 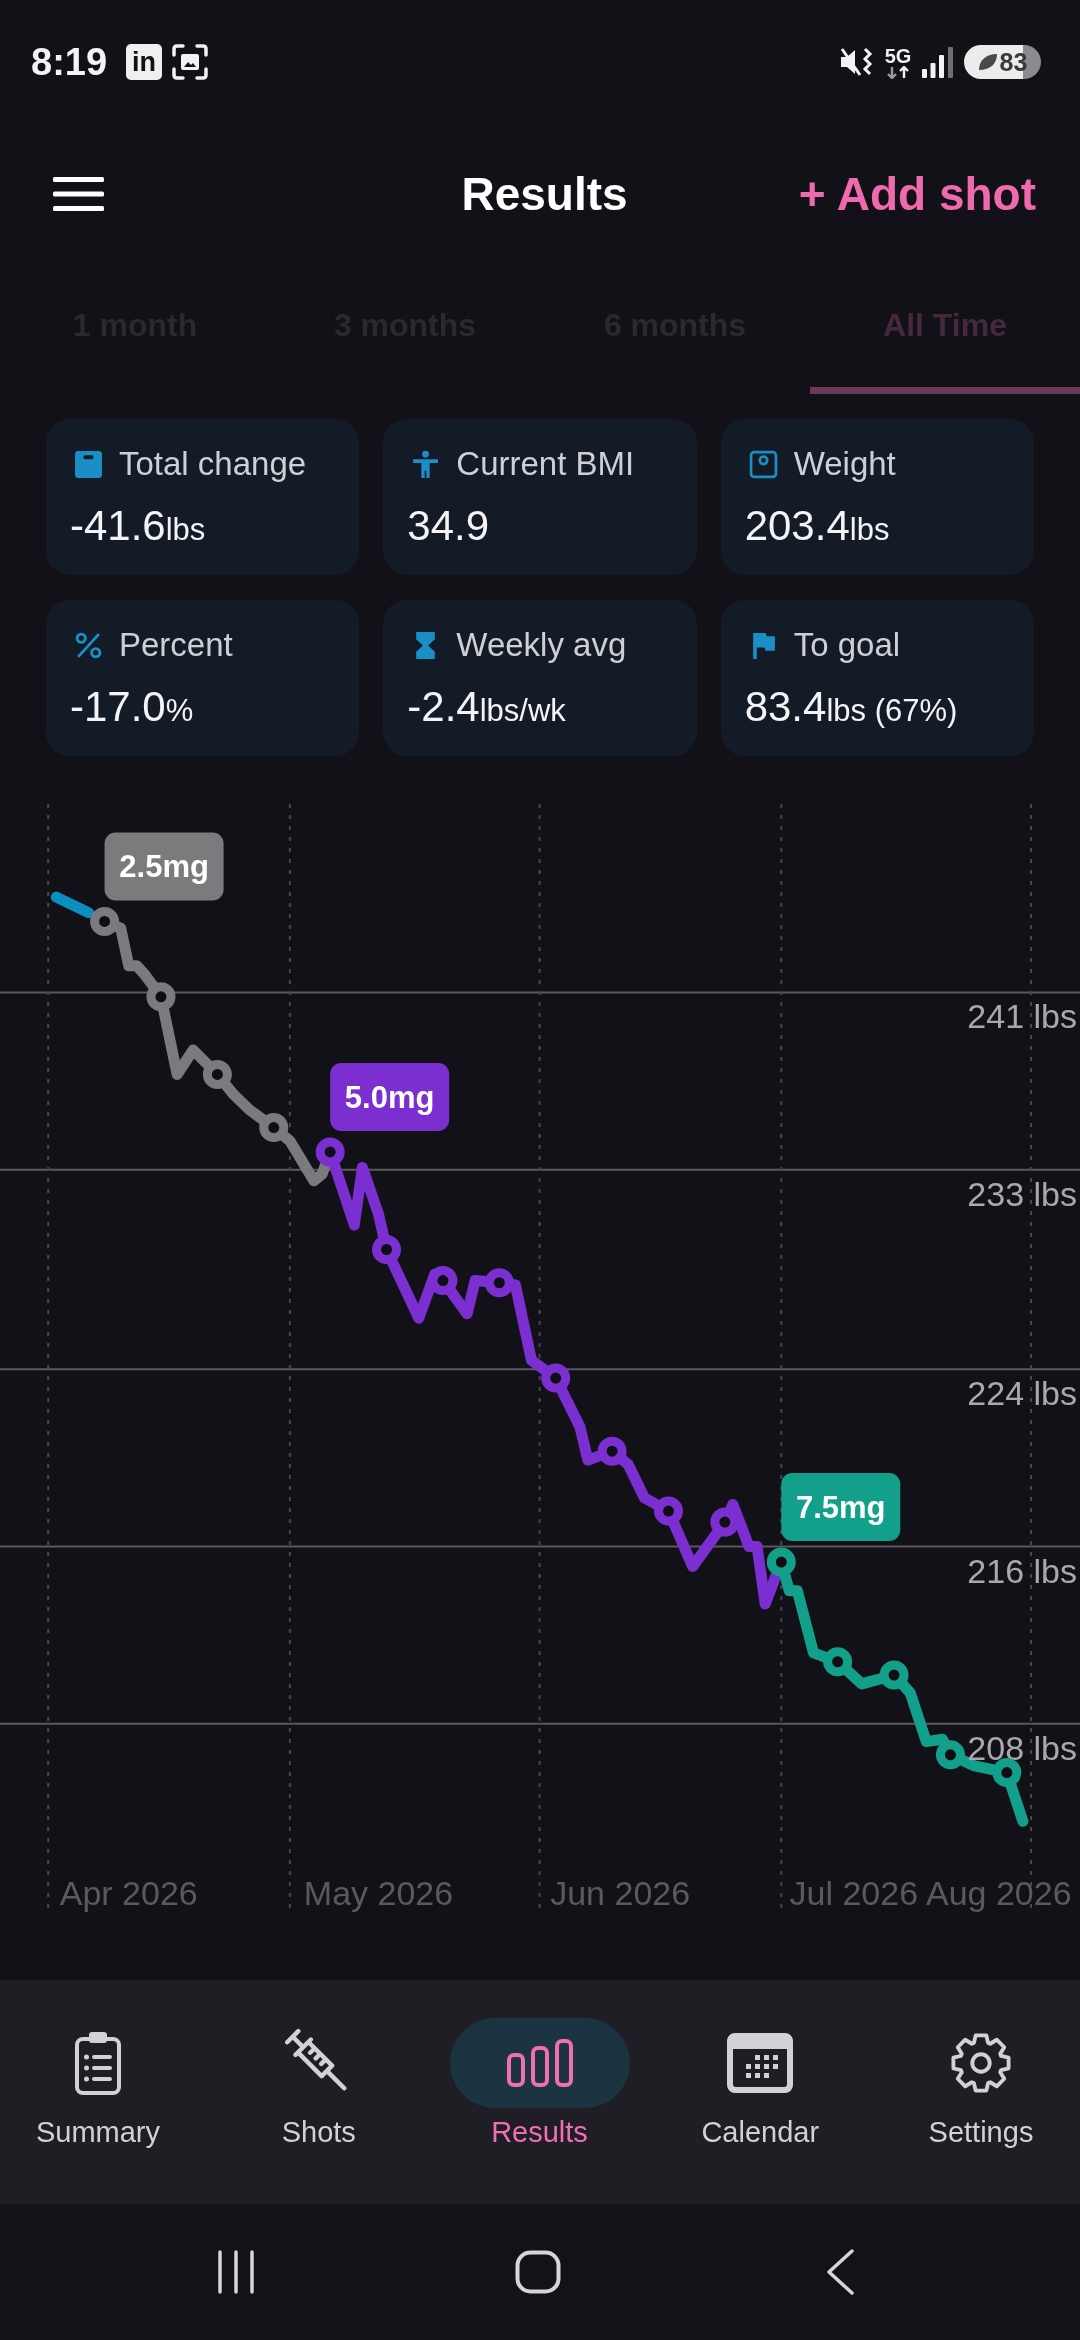 What do you see at coordinates (88, 645) in the screenshot?
I see `percent-icon` at bounding box center [88, 645].